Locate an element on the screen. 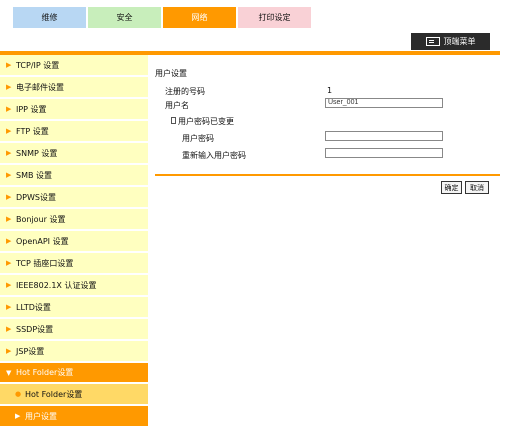  sidebar-item-smb: ▶ SMB 设置 is located at coordinates (74, 176).